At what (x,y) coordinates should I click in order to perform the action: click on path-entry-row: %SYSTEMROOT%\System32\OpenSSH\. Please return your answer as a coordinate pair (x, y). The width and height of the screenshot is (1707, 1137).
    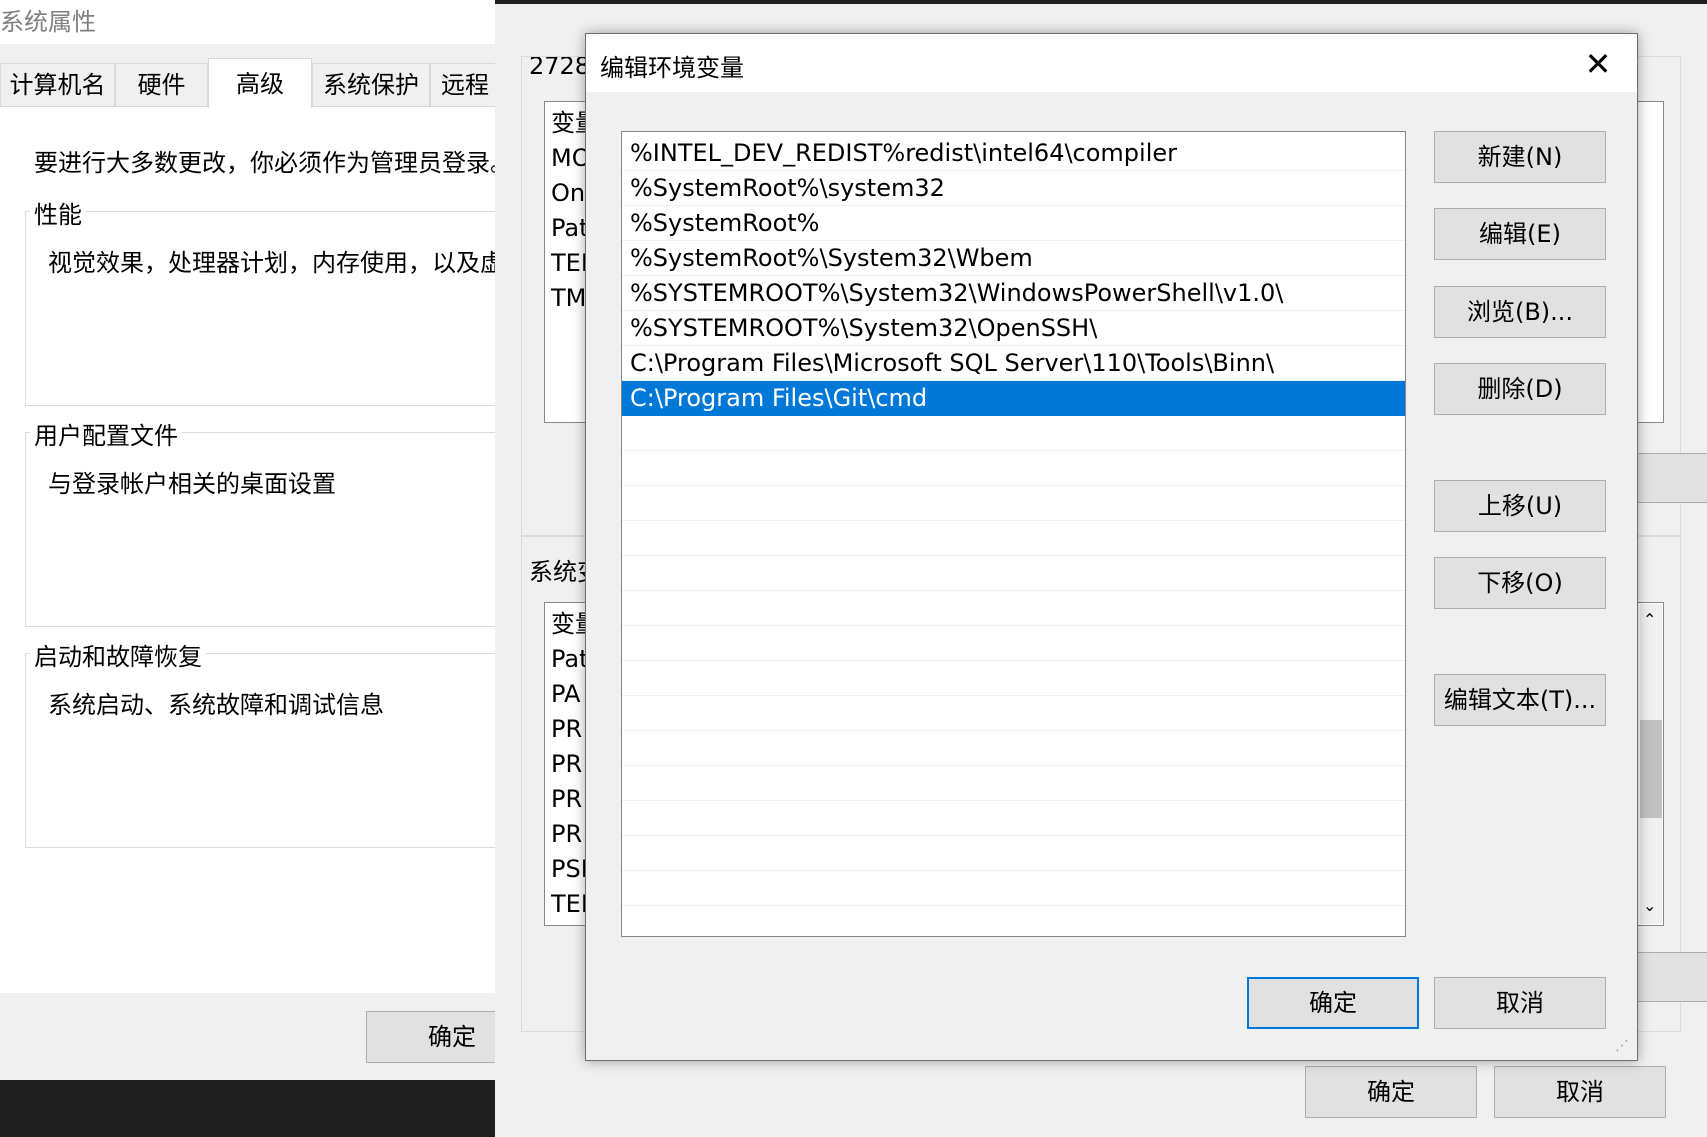
    Looking at the image, I should click on (1013, 328).